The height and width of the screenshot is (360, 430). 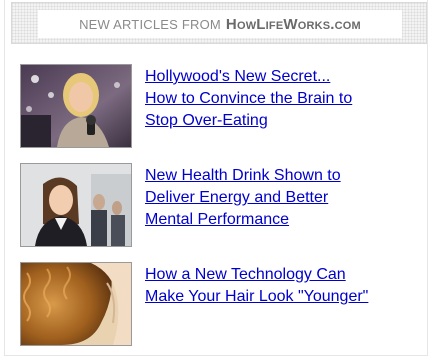 I want to click on widget-header-title: NEW ARTICLES FROM HowLifeWorks.com, so click(x=220, y=24).